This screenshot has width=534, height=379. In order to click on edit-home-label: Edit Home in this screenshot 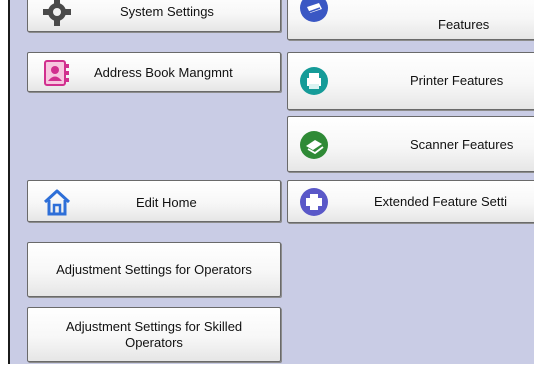, I will do `click(166, 202)`.